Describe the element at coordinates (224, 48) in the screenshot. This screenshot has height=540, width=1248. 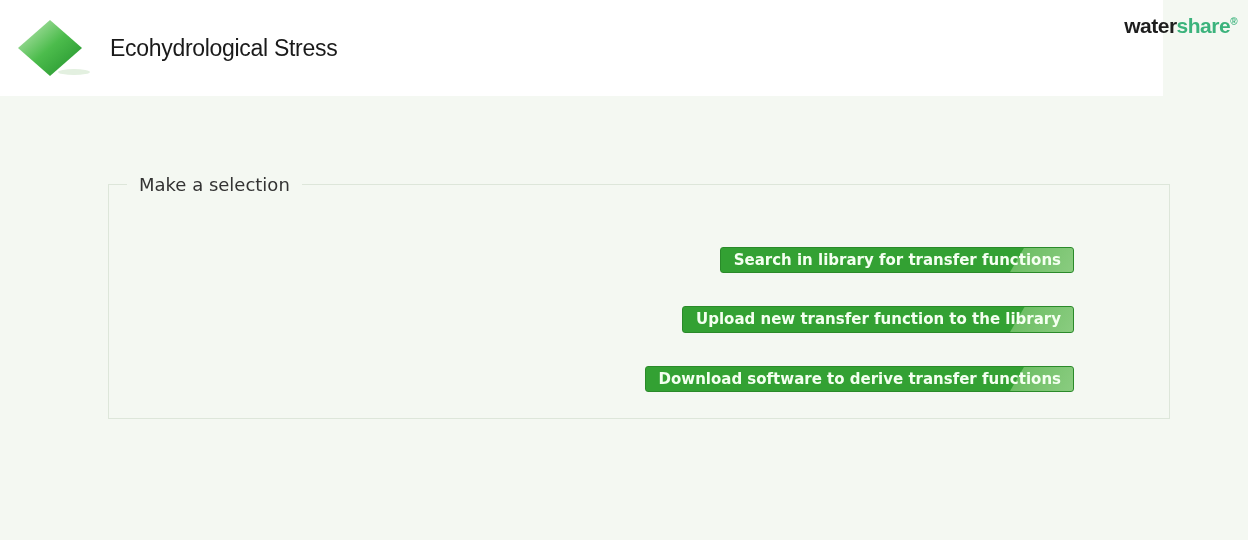
I see `app-title: Ecohydrological Stress` at that location.